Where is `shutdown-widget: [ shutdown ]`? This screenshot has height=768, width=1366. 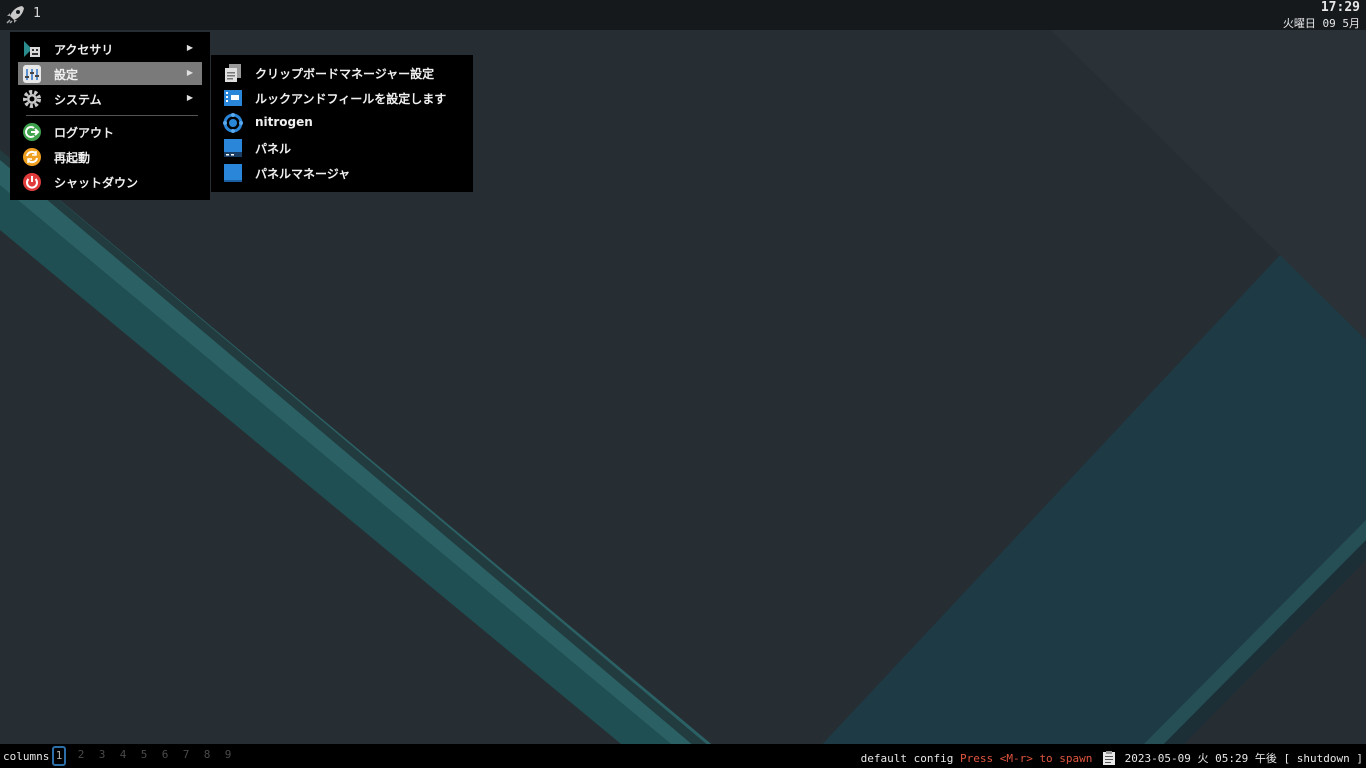 shutdown-widget: [ shutdown ] is located at coordinates (1323, 758).